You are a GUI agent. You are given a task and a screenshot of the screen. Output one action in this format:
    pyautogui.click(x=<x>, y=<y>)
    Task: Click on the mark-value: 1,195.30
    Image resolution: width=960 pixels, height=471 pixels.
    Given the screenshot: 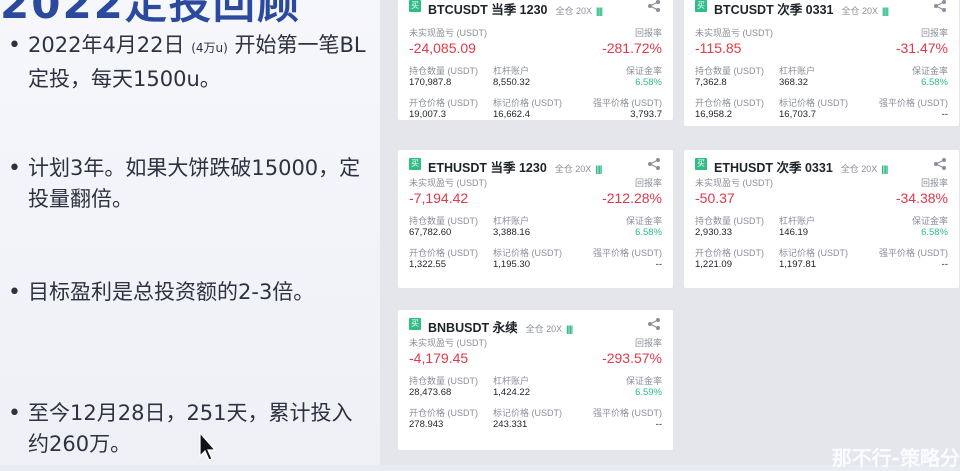 What is the action you would take?
    pyautogui.click(x=511, y=264)
    